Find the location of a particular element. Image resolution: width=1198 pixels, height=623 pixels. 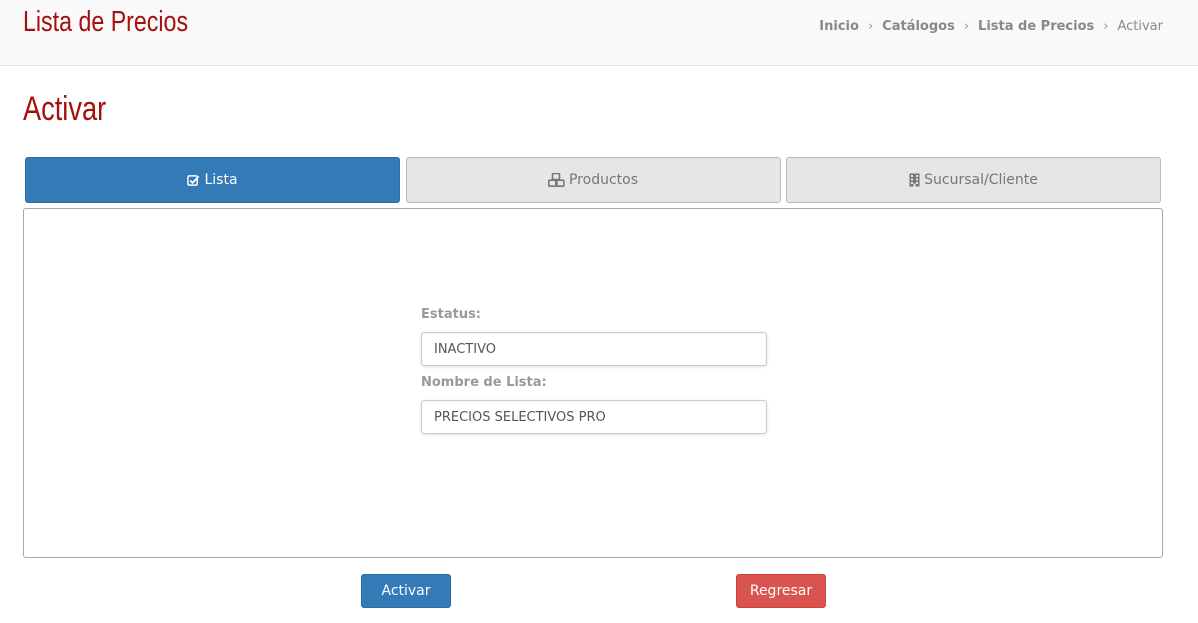

check-square-icon is located at coordinates (193, 180).